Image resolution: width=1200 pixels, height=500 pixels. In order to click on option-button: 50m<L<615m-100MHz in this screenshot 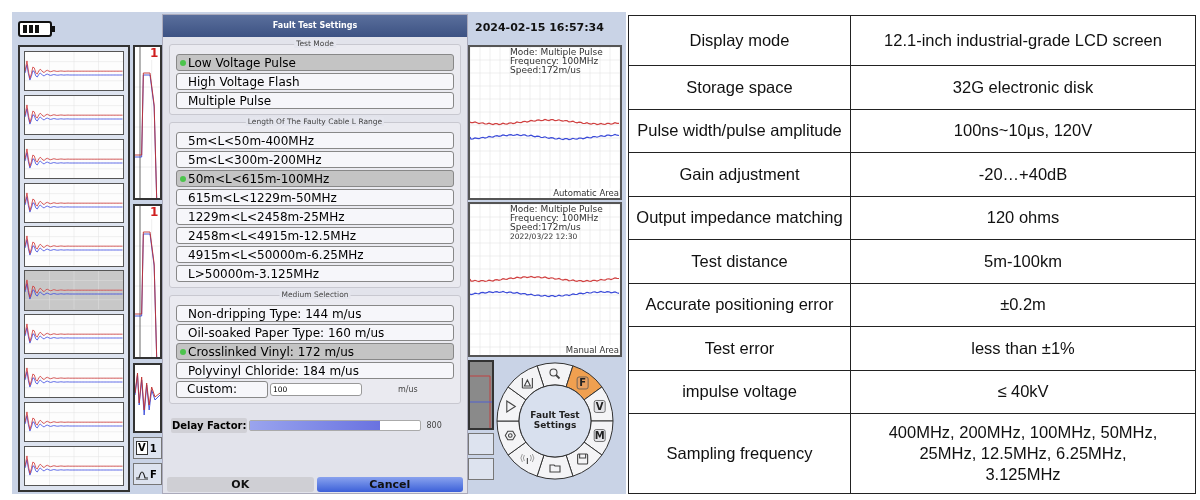, I will do `click(315, 178)`.